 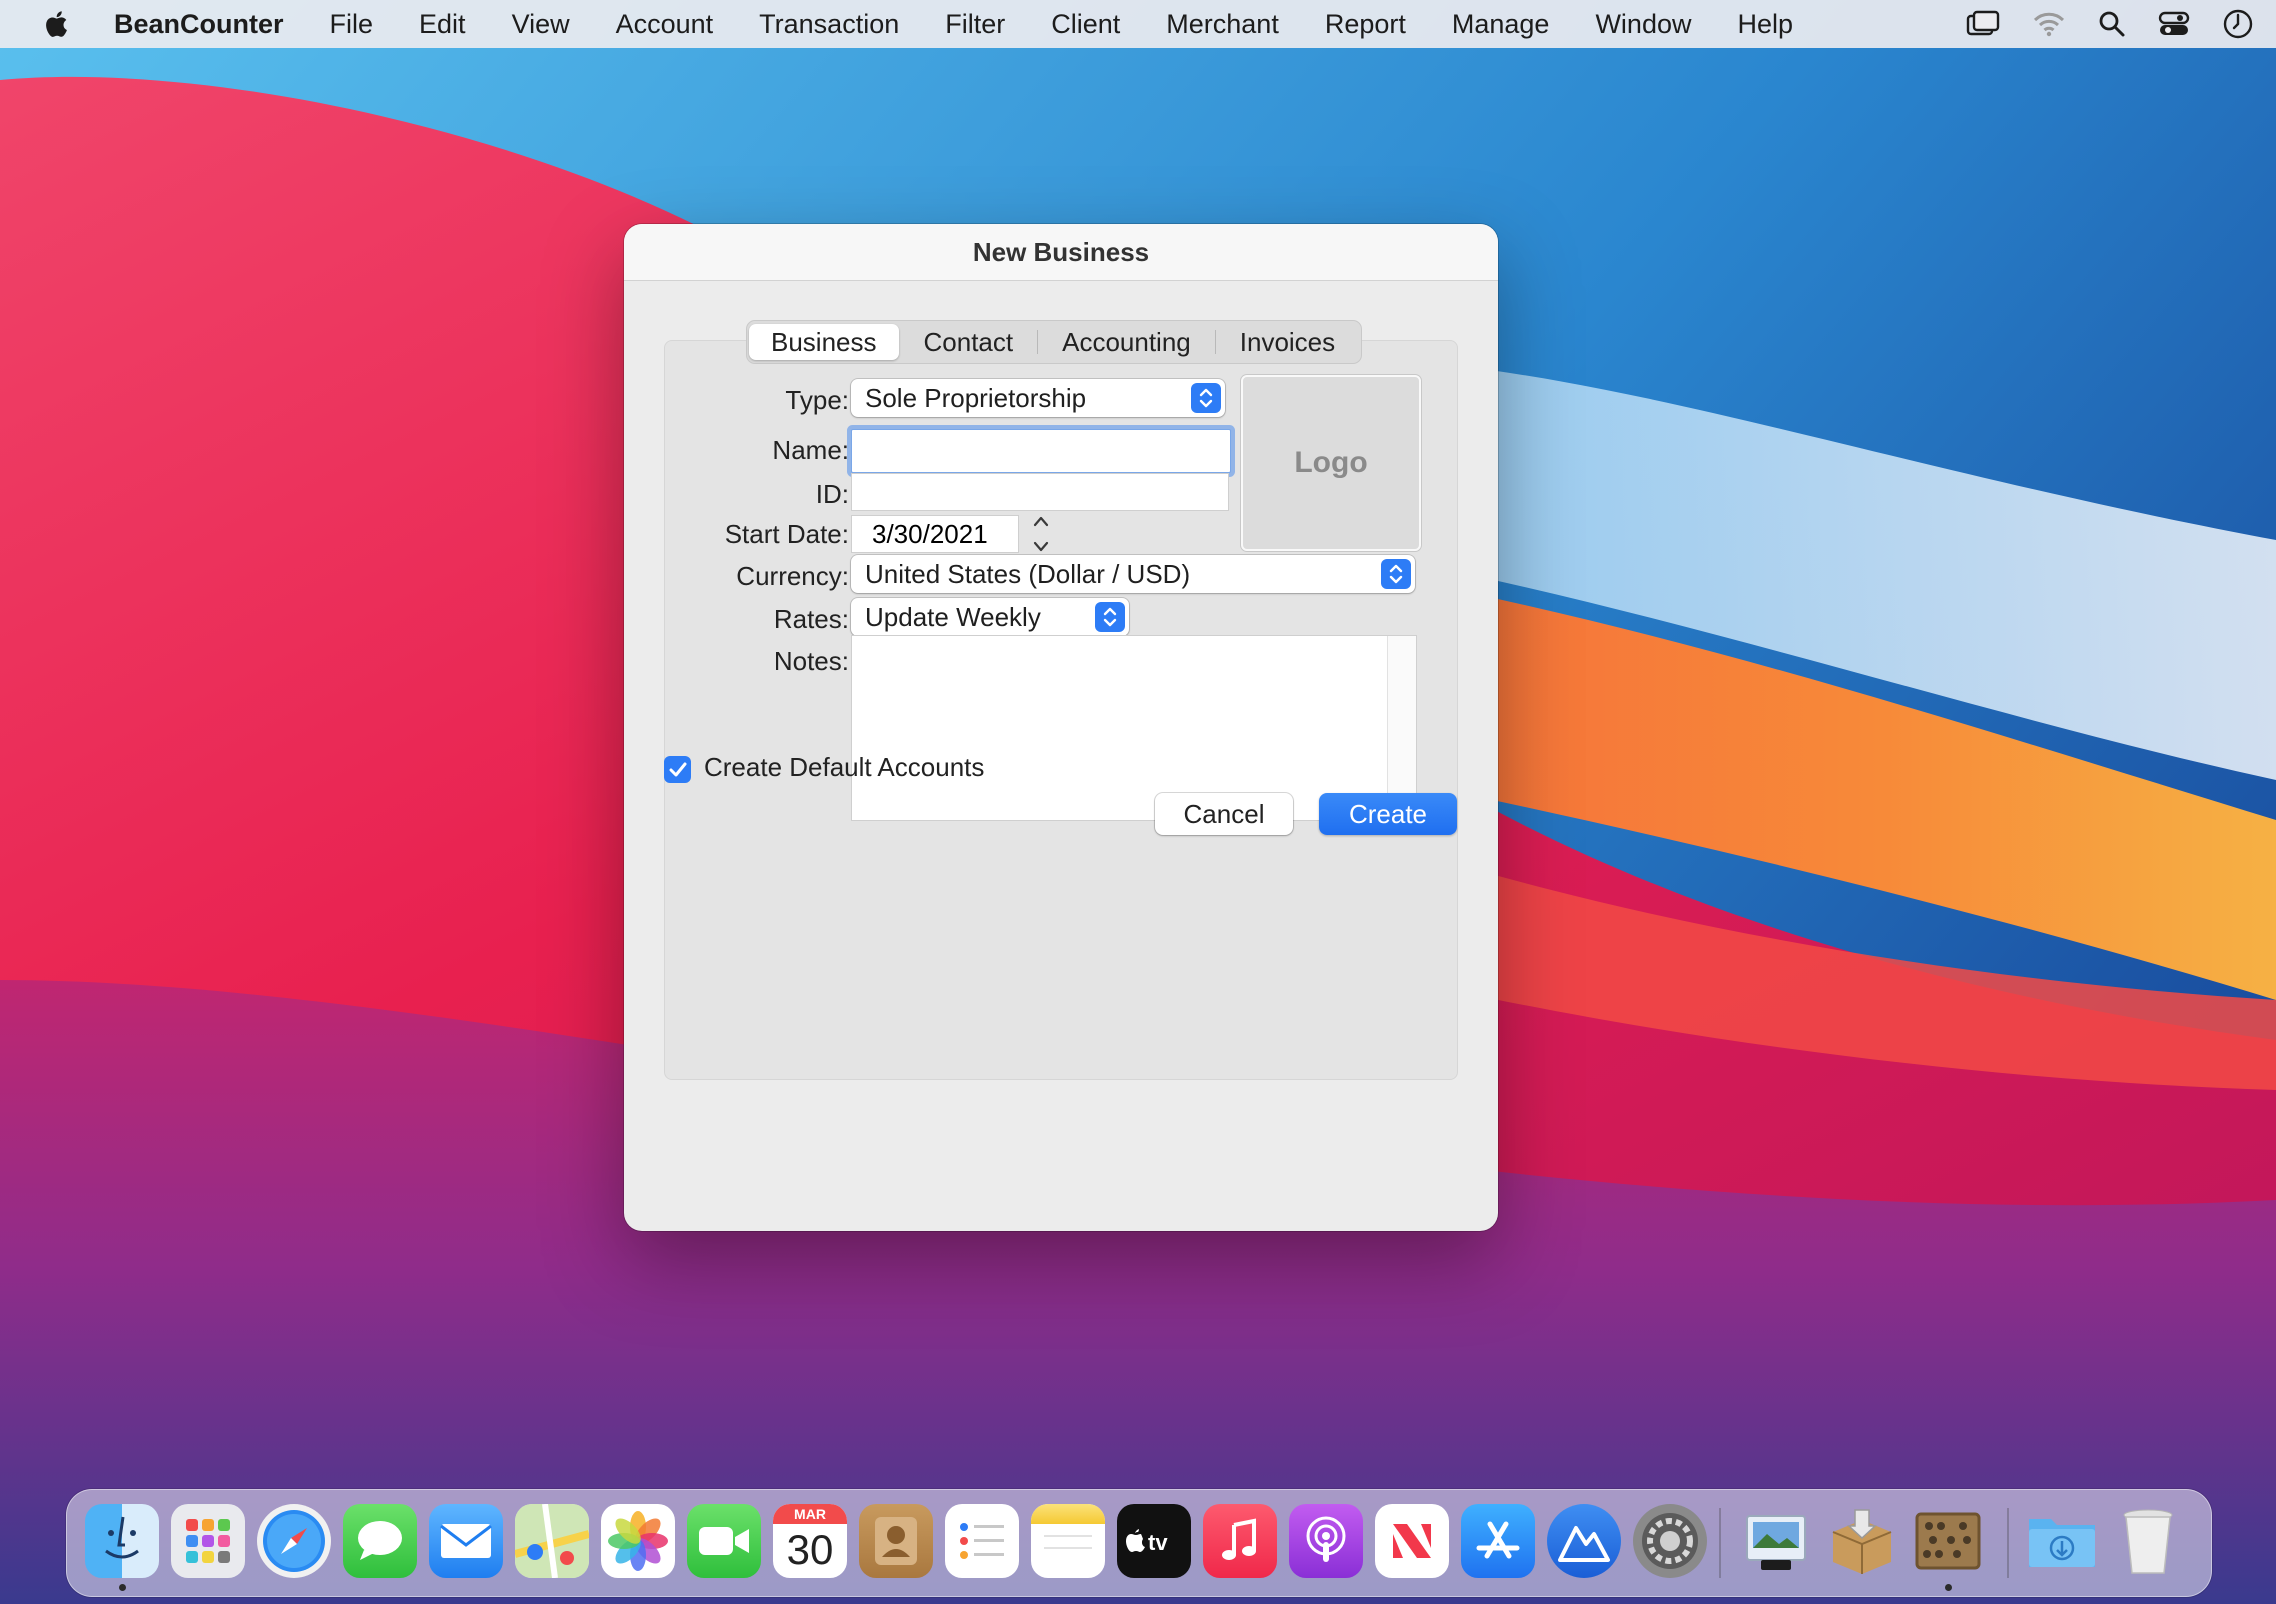 I want to click on menu-account: Account, so click(x=665, y=24).